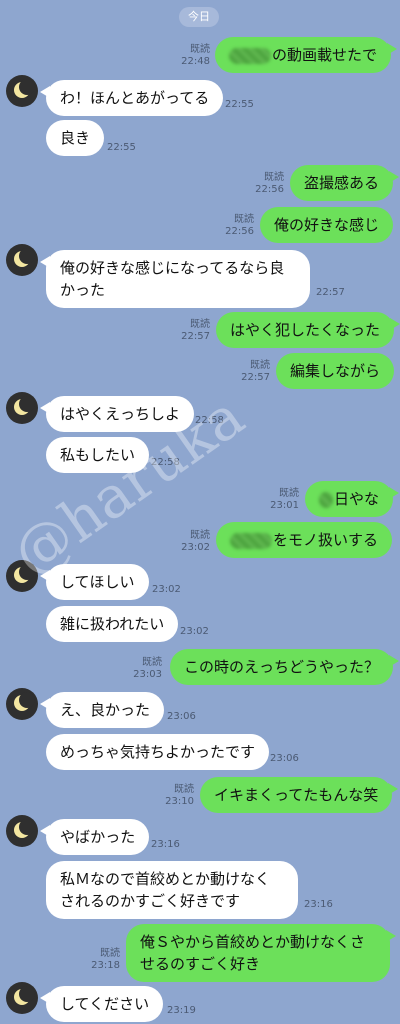 Image resolution: width=400 pixels, height=1024 pixels. I want to click on incoming-message: 良き, so click(75, 138).